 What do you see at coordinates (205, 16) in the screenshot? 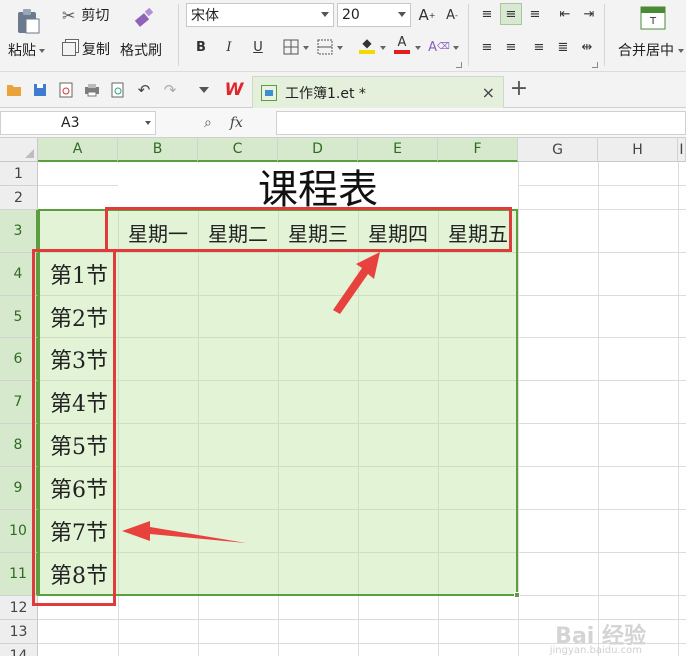
I see `font-name-value: 宋体` at bounding box center [205, 16].